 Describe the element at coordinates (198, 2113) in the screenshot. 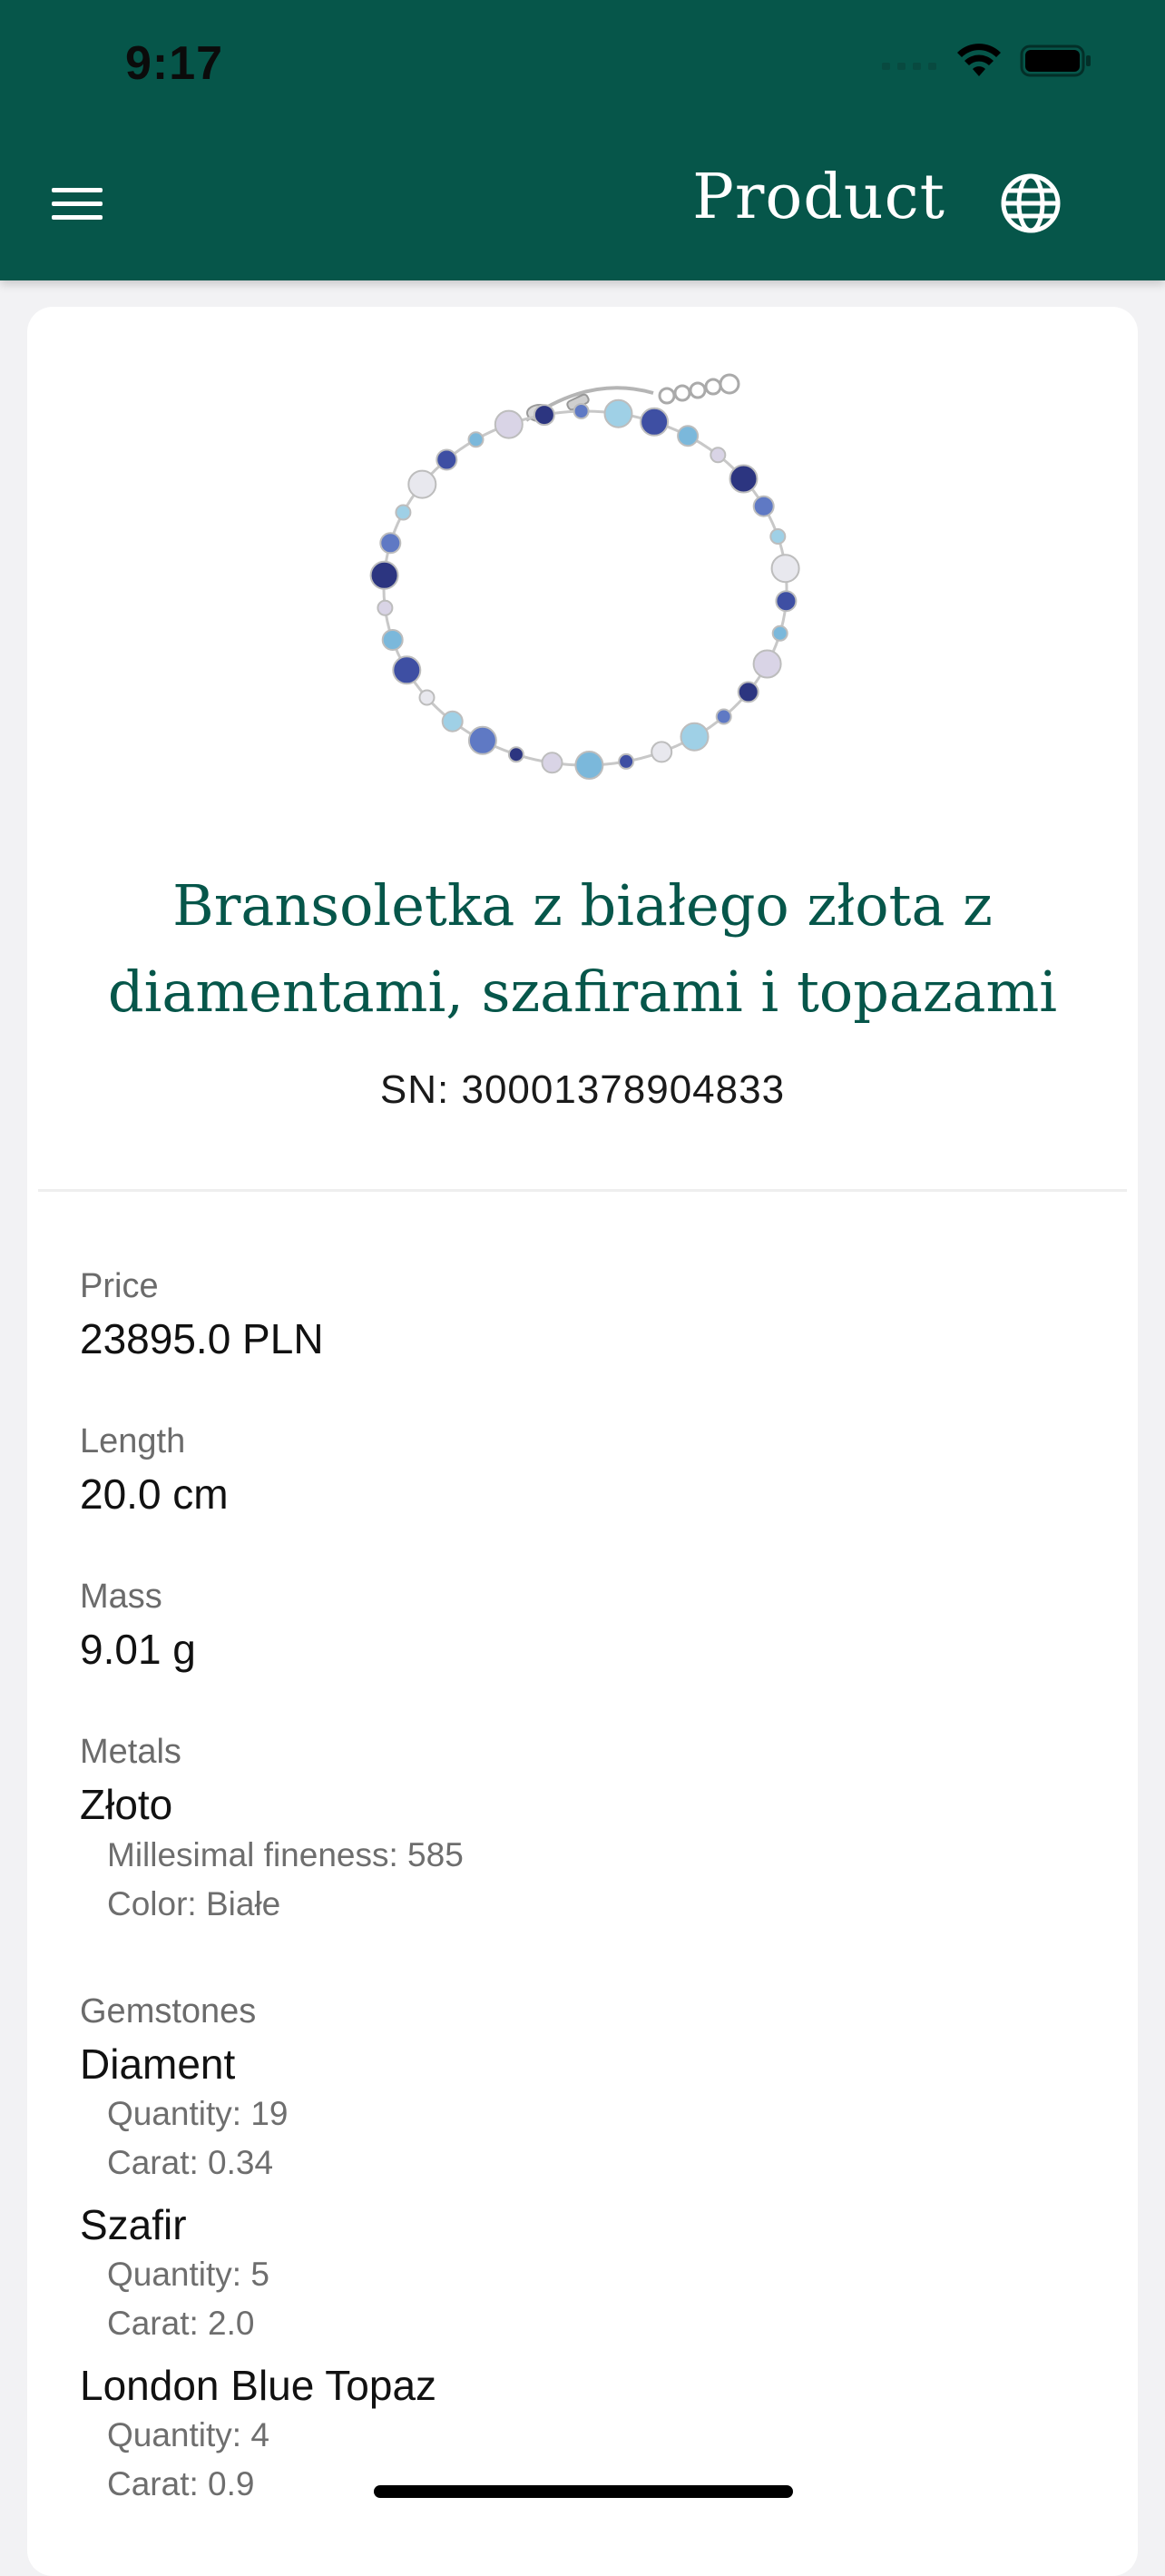

I see `gemstone-quantity: Quantity: 19` at that location.